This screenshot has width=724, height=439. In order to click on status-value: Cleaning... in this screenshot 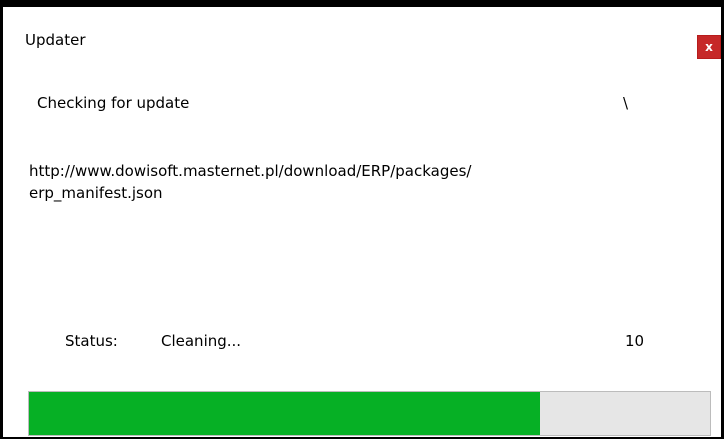, I will do `click(201, 341)`.